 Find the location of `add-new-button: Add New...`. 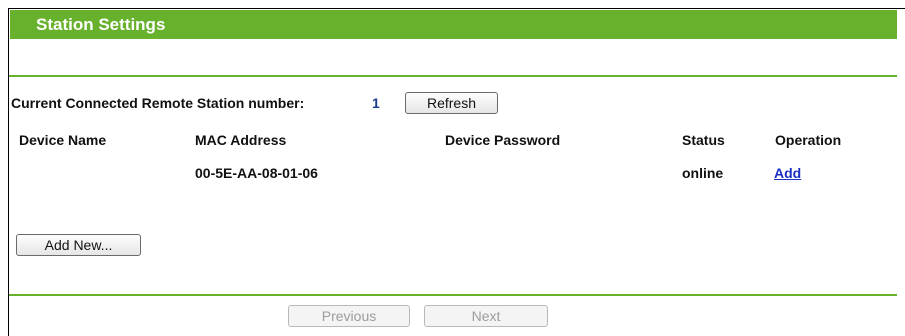

add-new-button: Add New... is located at coordinates (78, 245).